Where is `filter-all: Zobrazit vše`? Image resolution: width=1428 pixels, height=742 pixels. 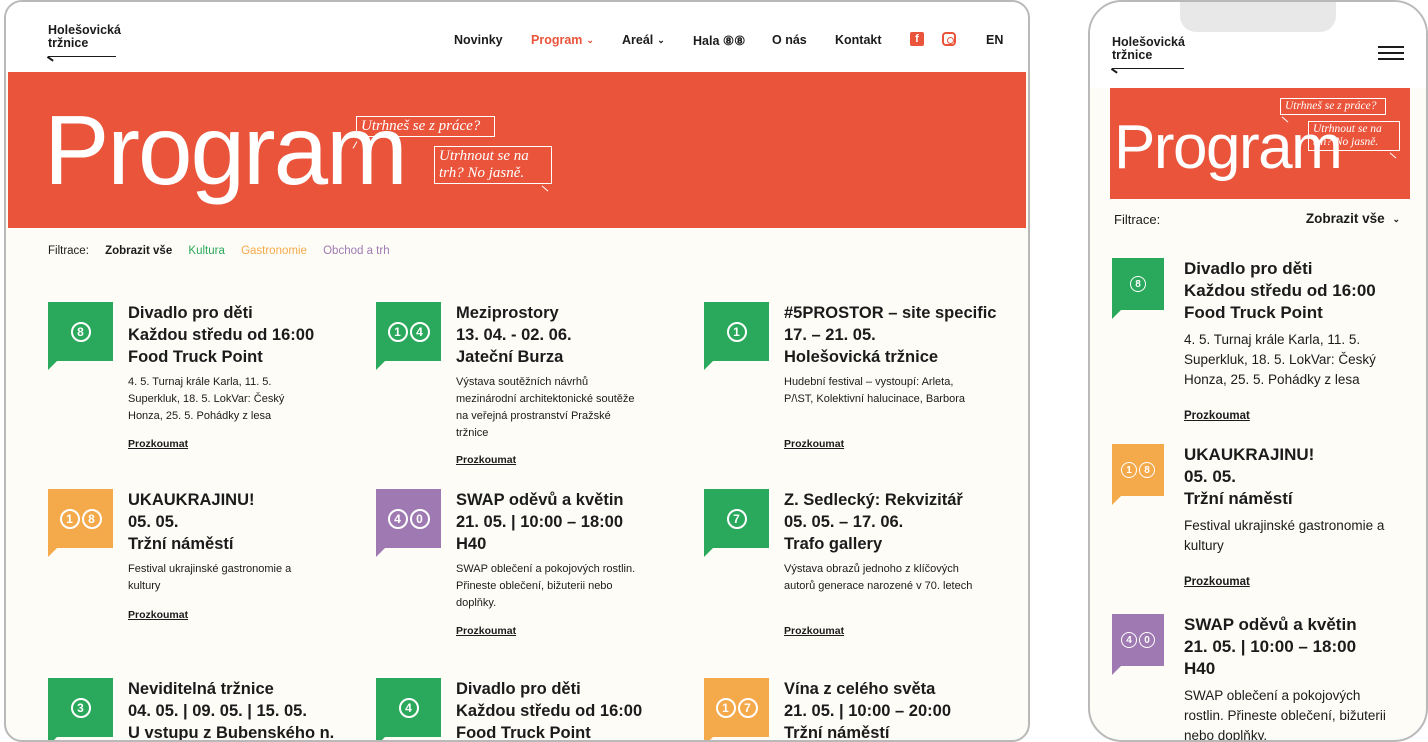 filter-all: Zobrazit vše is located at coordinates (138, 251).